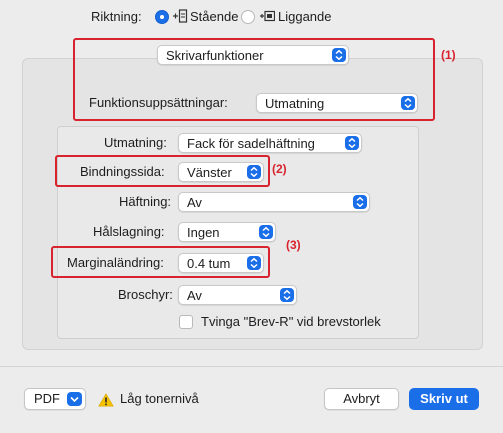  I want to click on callout-label-3: (3), so click(293, 245).